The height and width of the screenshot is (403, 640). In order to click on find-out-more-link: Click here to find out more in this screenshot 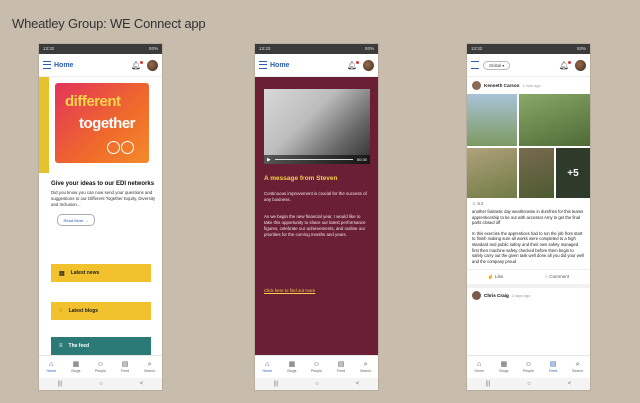, I will do `click(289, 290)`.